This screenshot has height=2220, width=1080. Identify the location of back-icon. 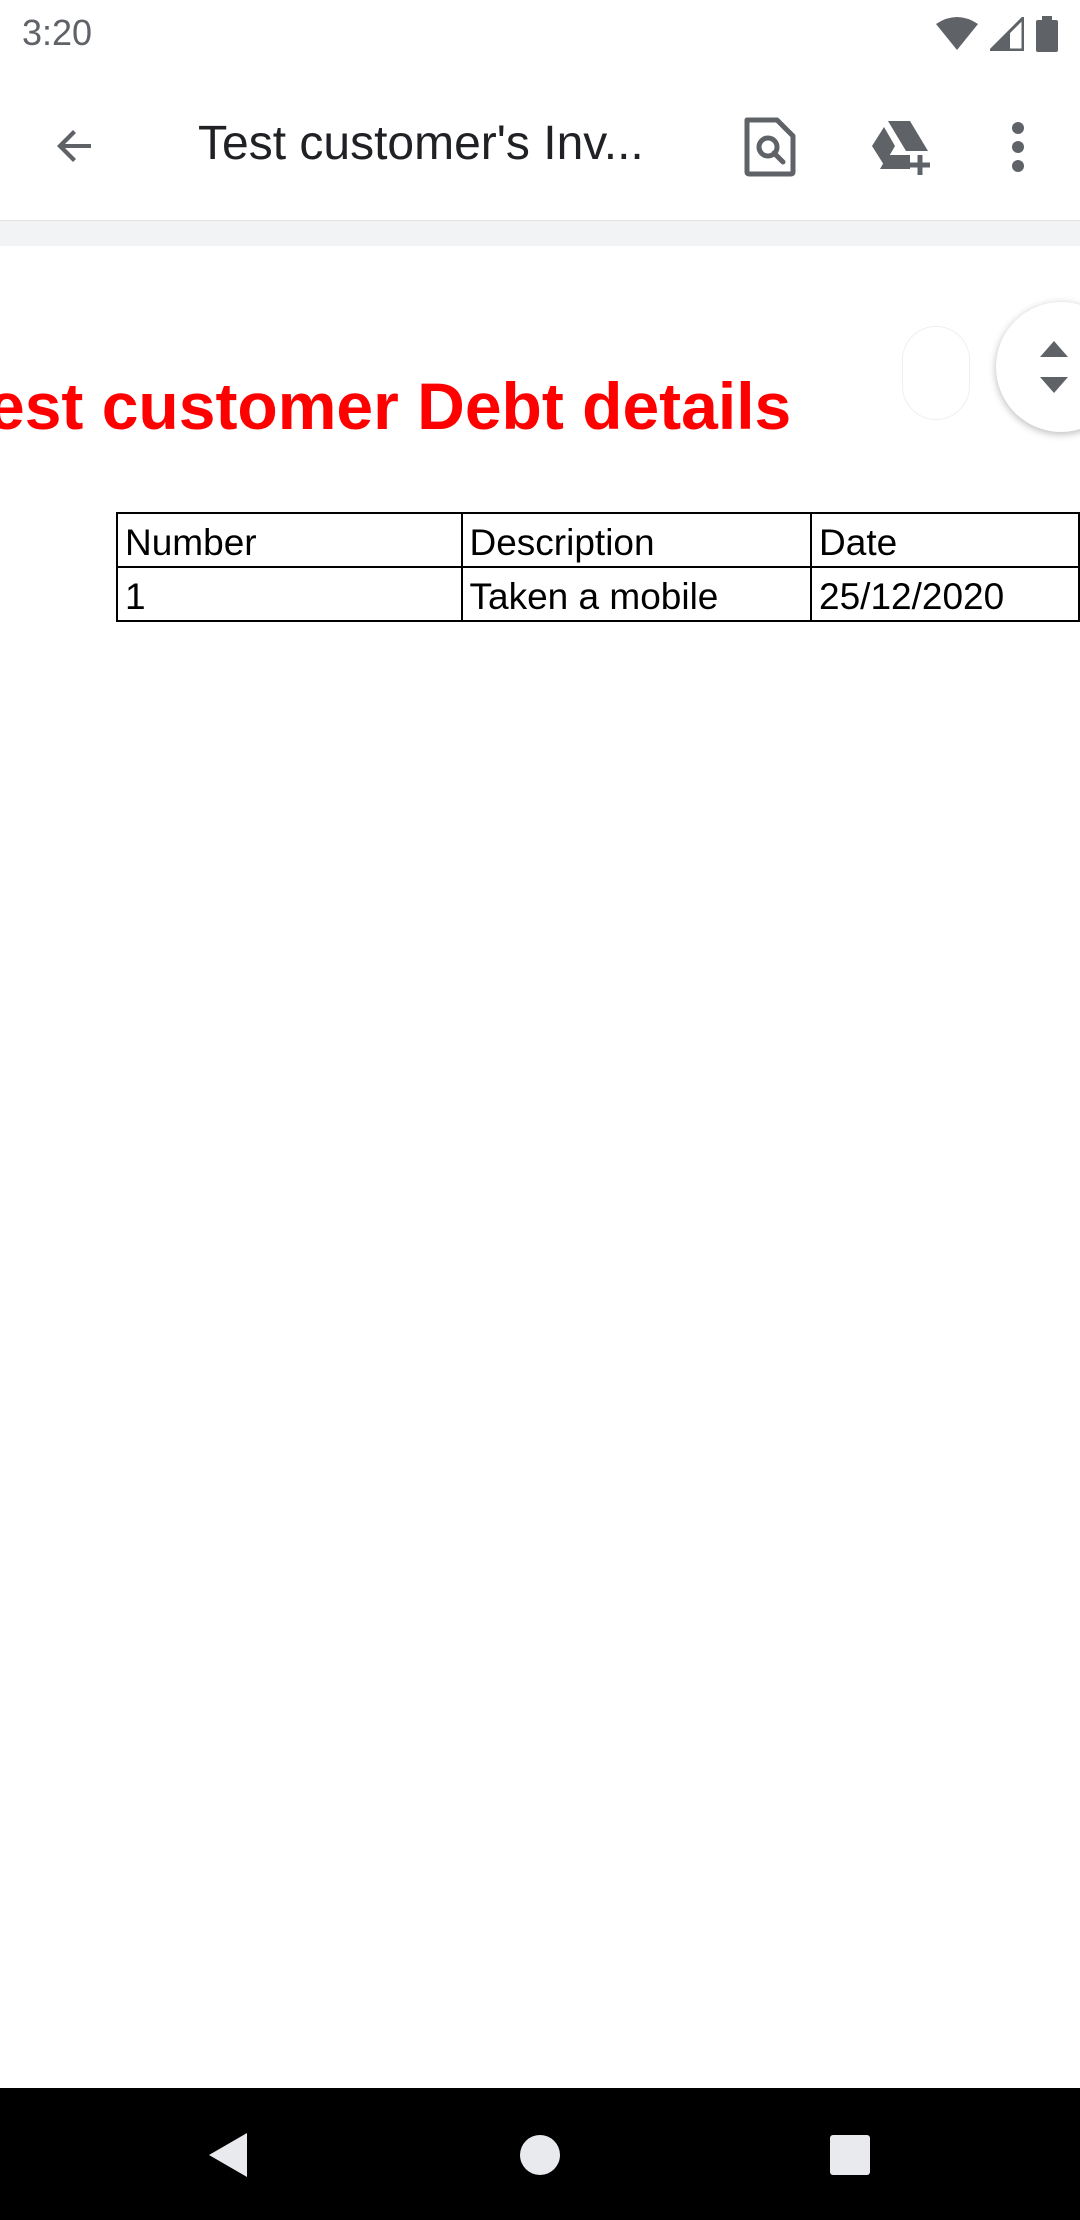
(228, 2155).